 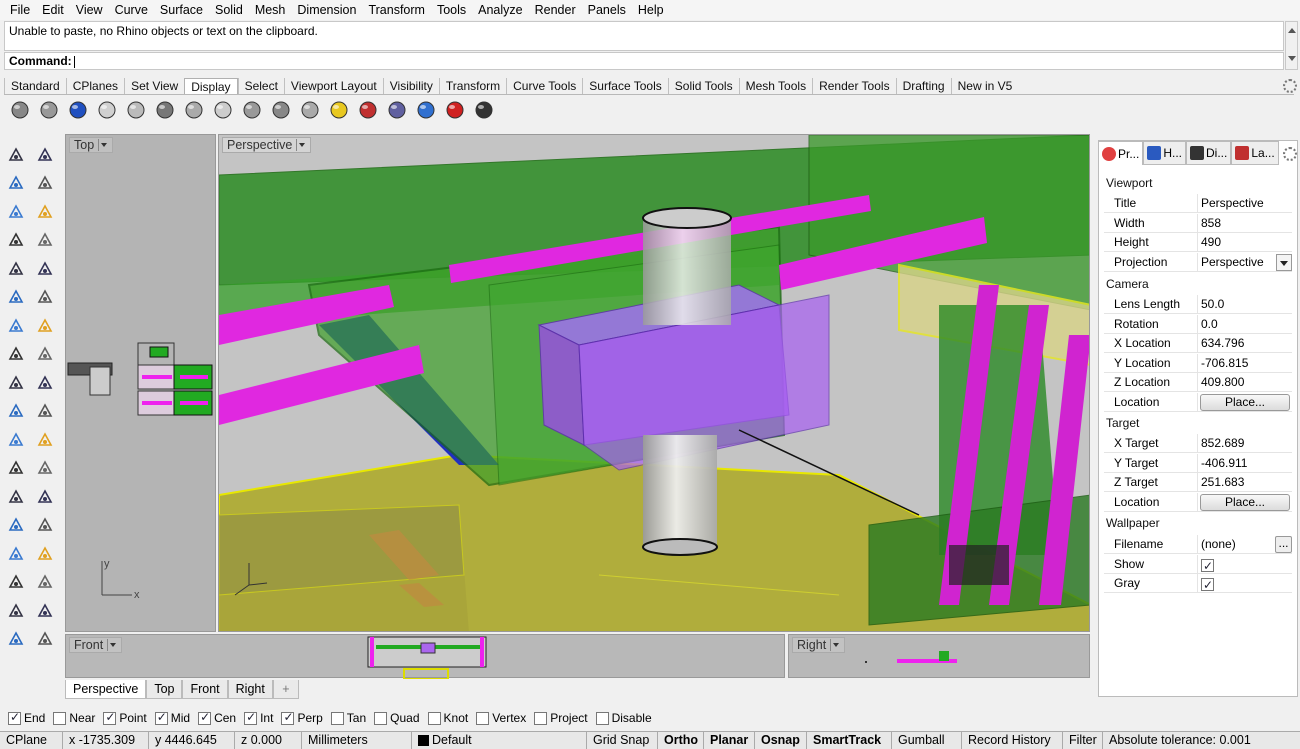 What do you see at coordinates (164, 689) in the screenshot?
I see `viewport-tab-top: Top` at bounding box center [164, 689].